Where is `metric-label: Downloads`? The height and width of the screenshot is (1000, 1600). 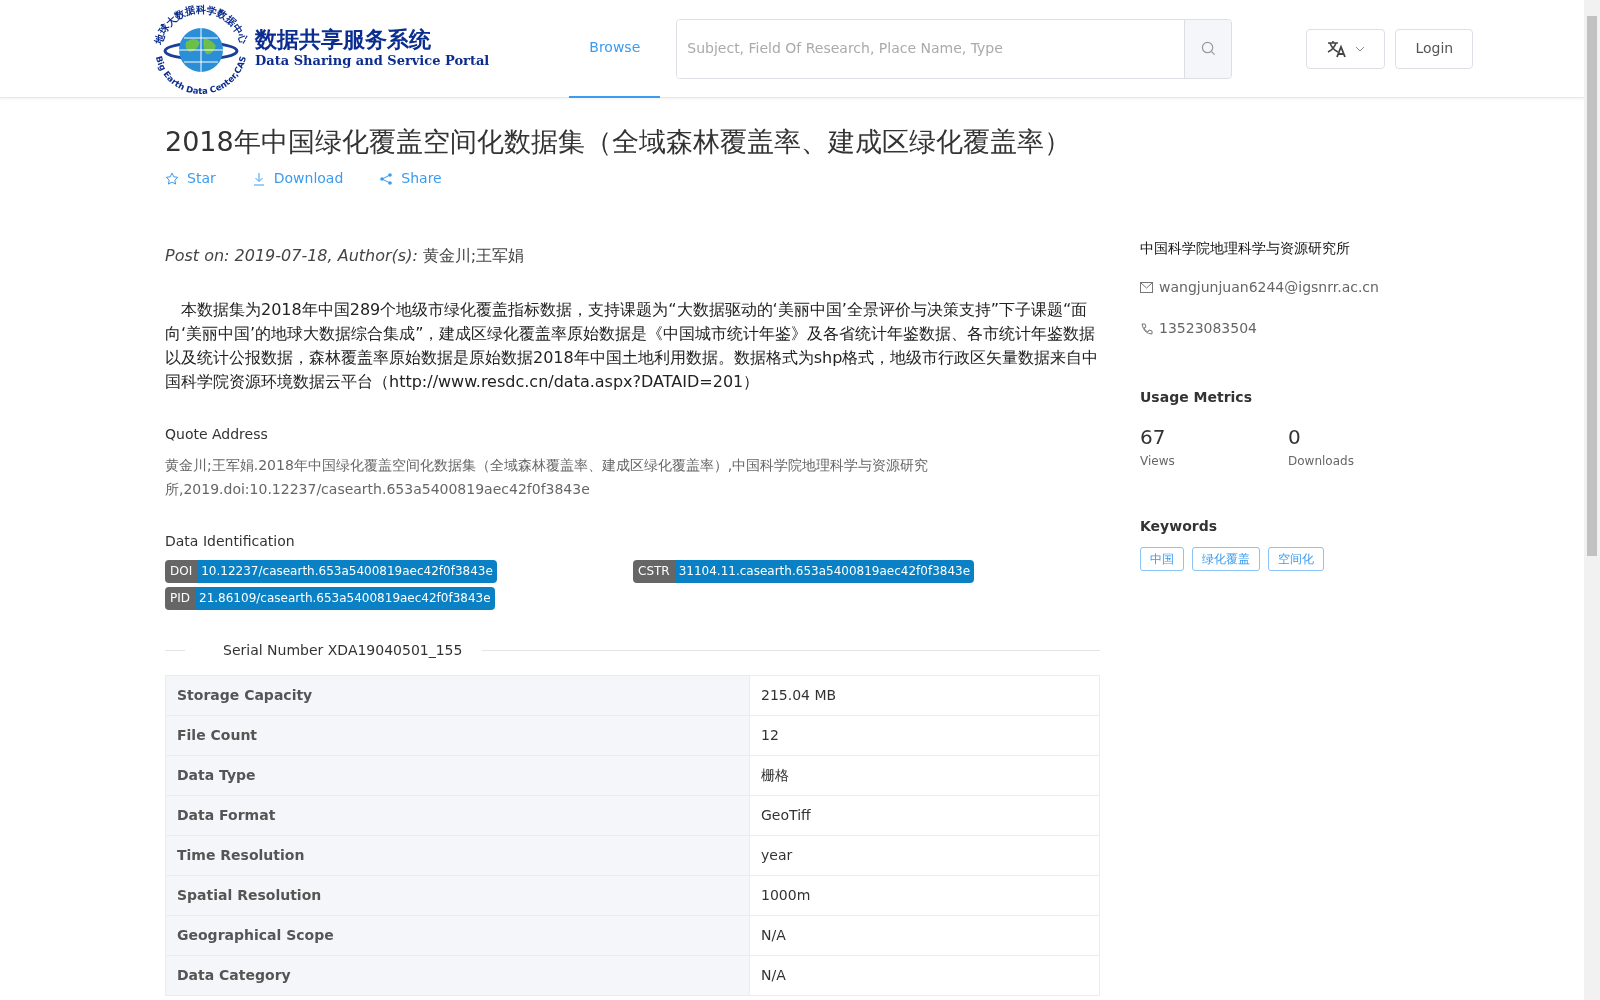
metric-label: Downloads is located at coordinates (1321, 461).